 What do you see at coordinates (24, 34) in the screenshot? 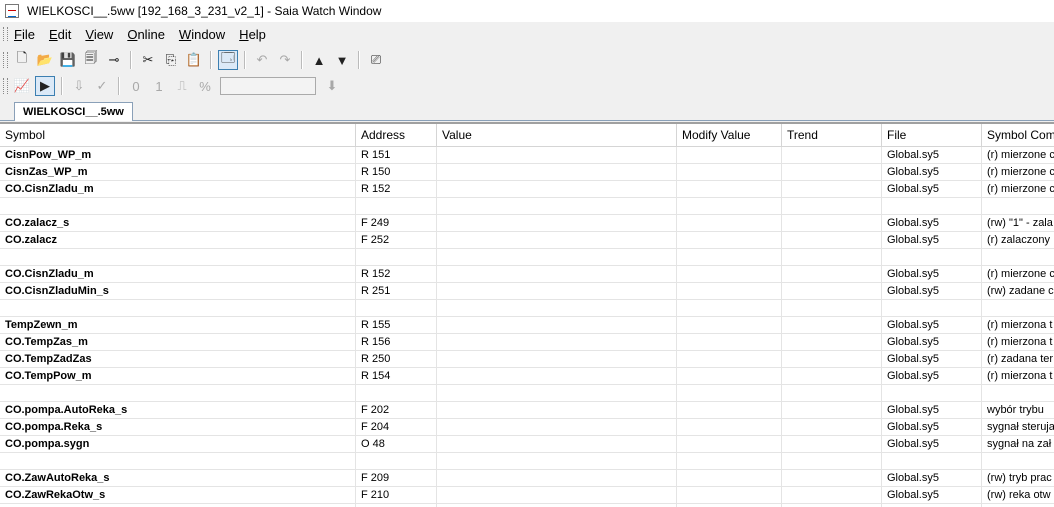
I see `menu-file: File` at bounding box center [24, 34].